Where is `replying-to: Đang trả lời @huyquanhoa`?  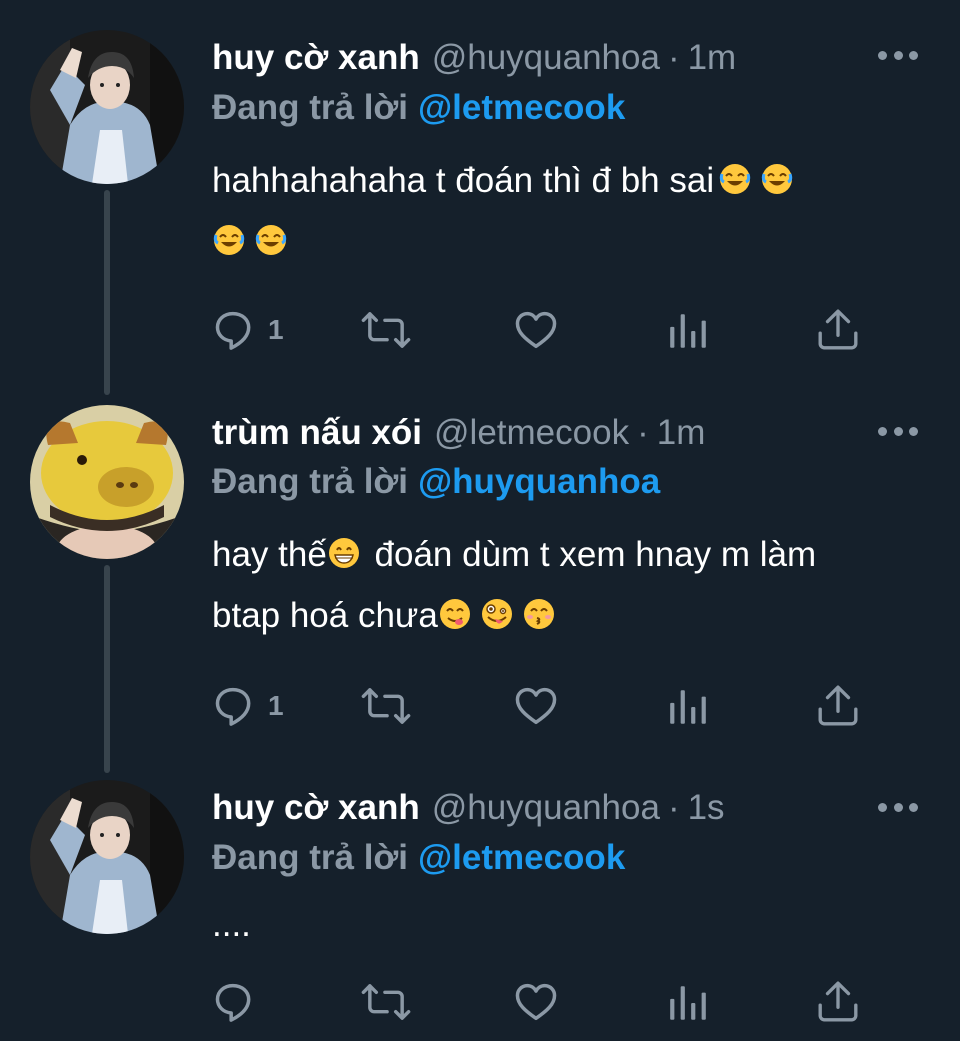
replying-to: Đang trả lời @huyquanhoa is located at coordinates (436, 482).